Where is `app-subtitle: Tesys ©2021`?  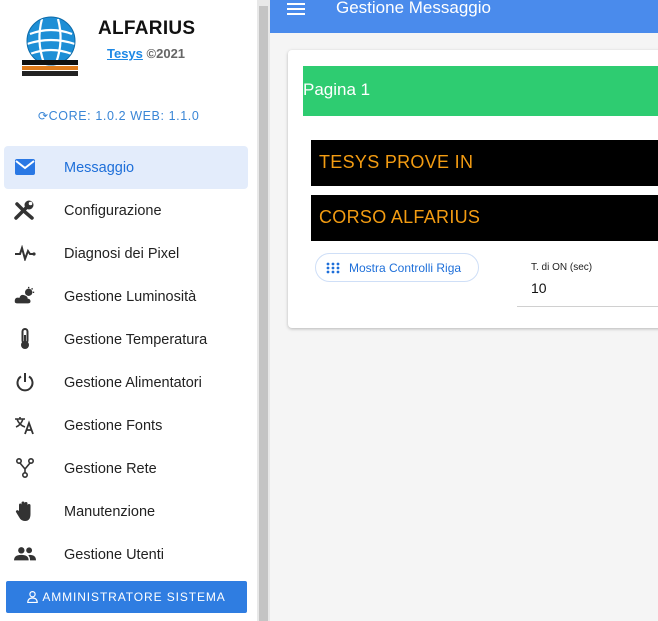
app-subtitle: Tesys ©2021 is located at coordinates (146, 53).